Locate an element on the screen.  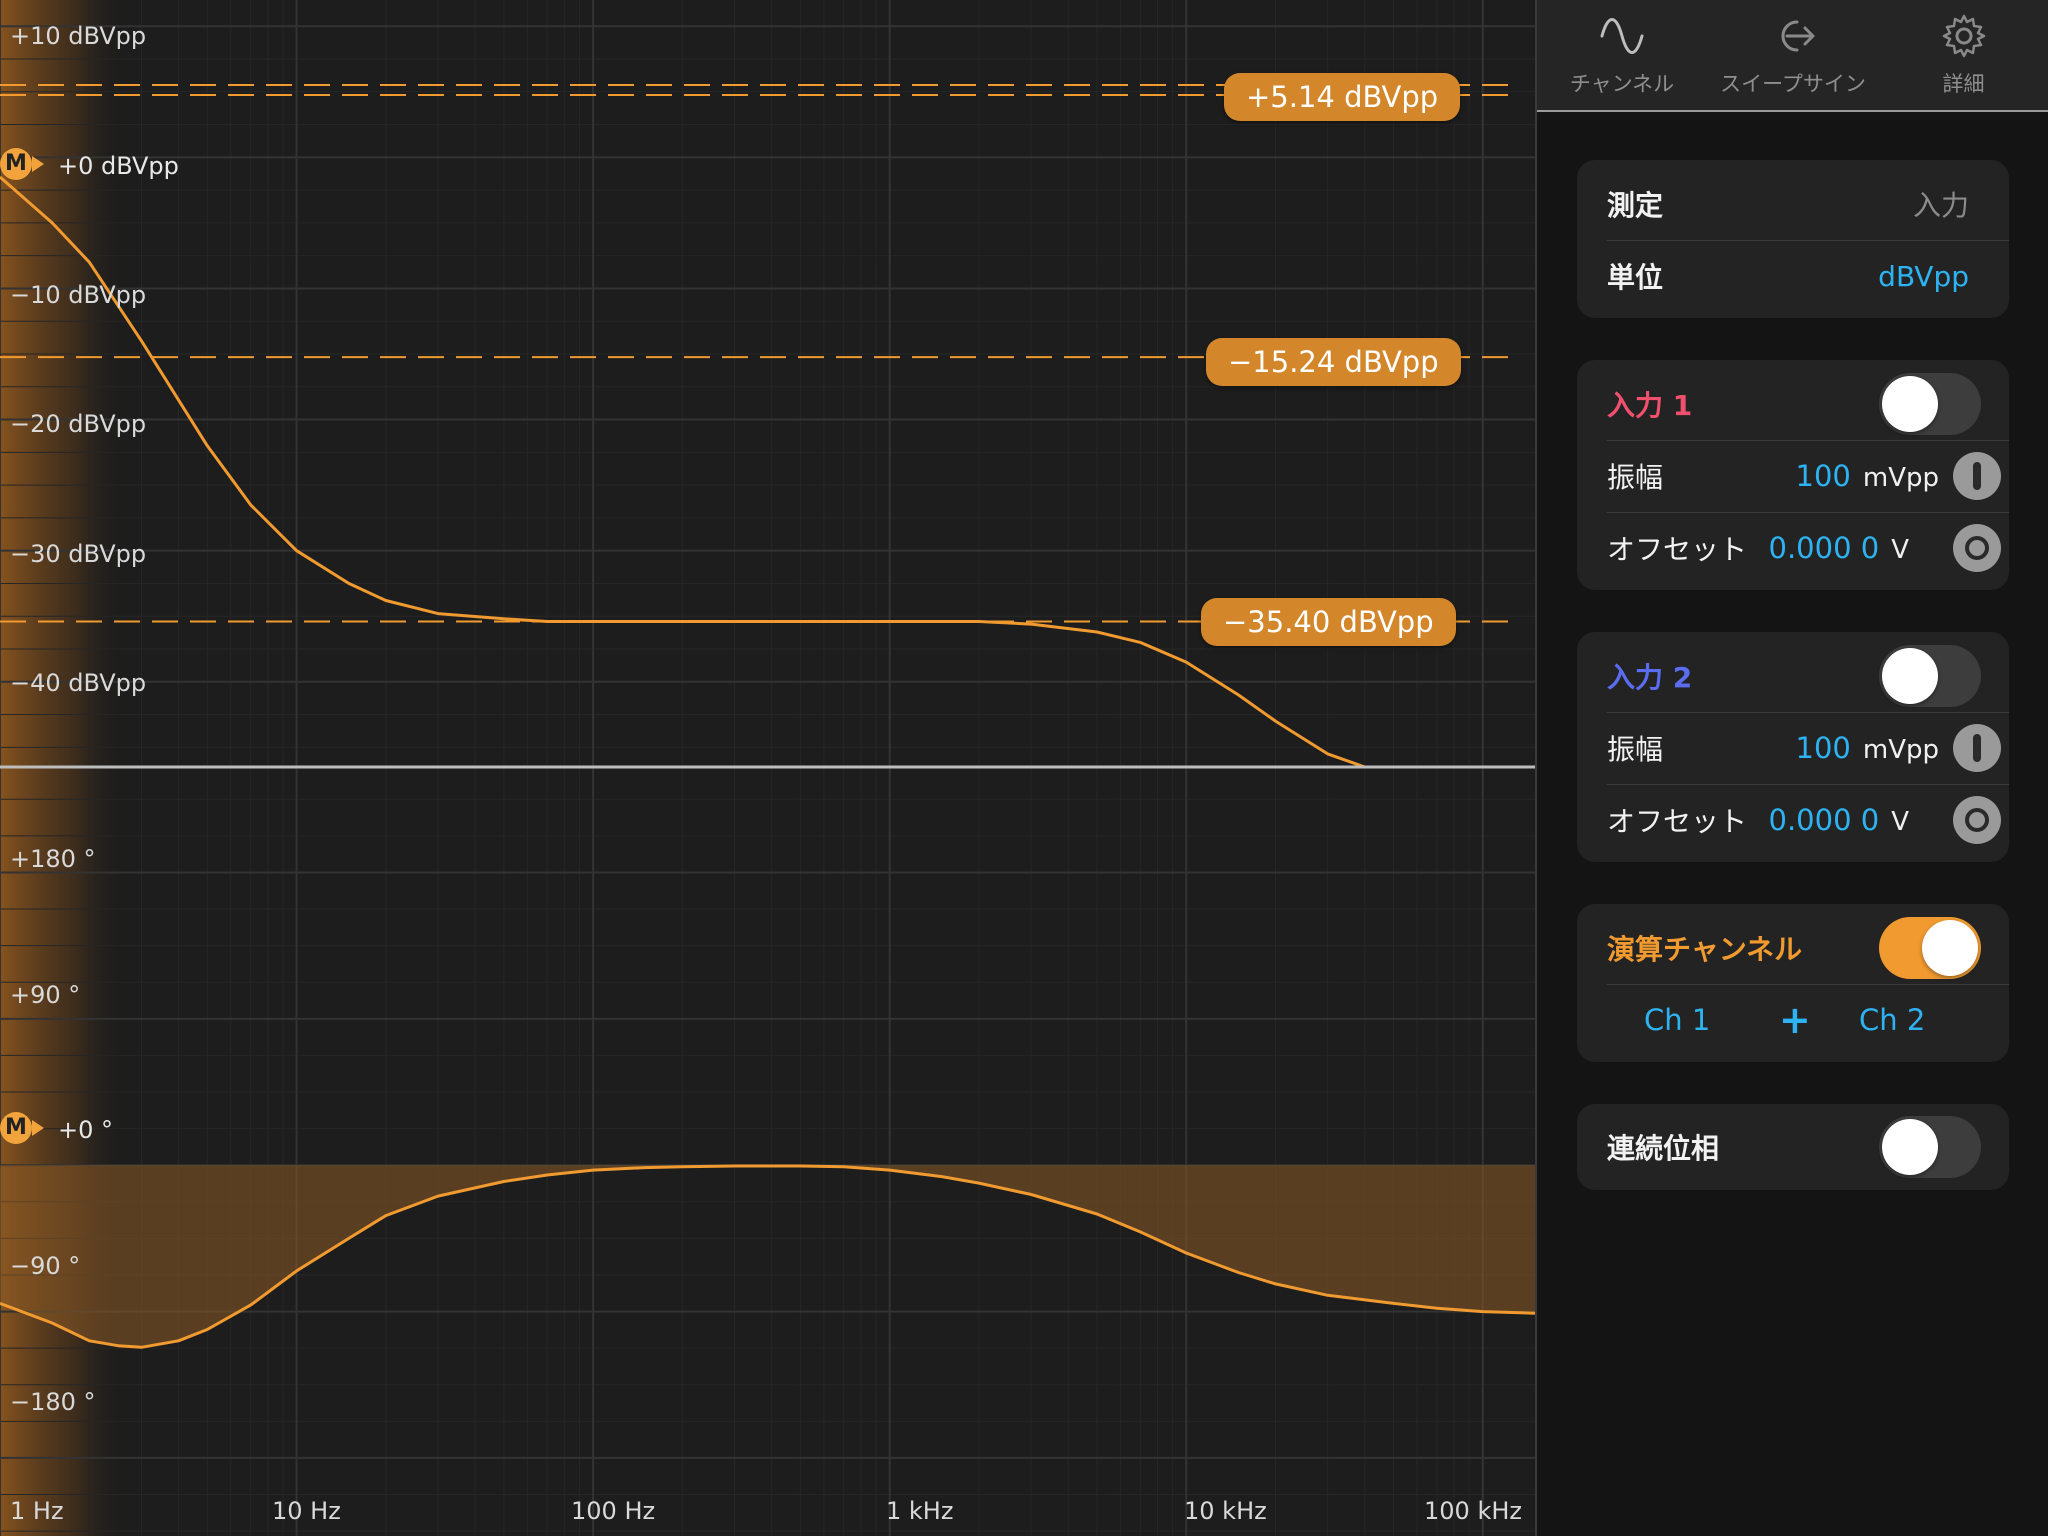
input2-offset-row: オフセット 0.000 0 V is located at coordinates (1808, 820).